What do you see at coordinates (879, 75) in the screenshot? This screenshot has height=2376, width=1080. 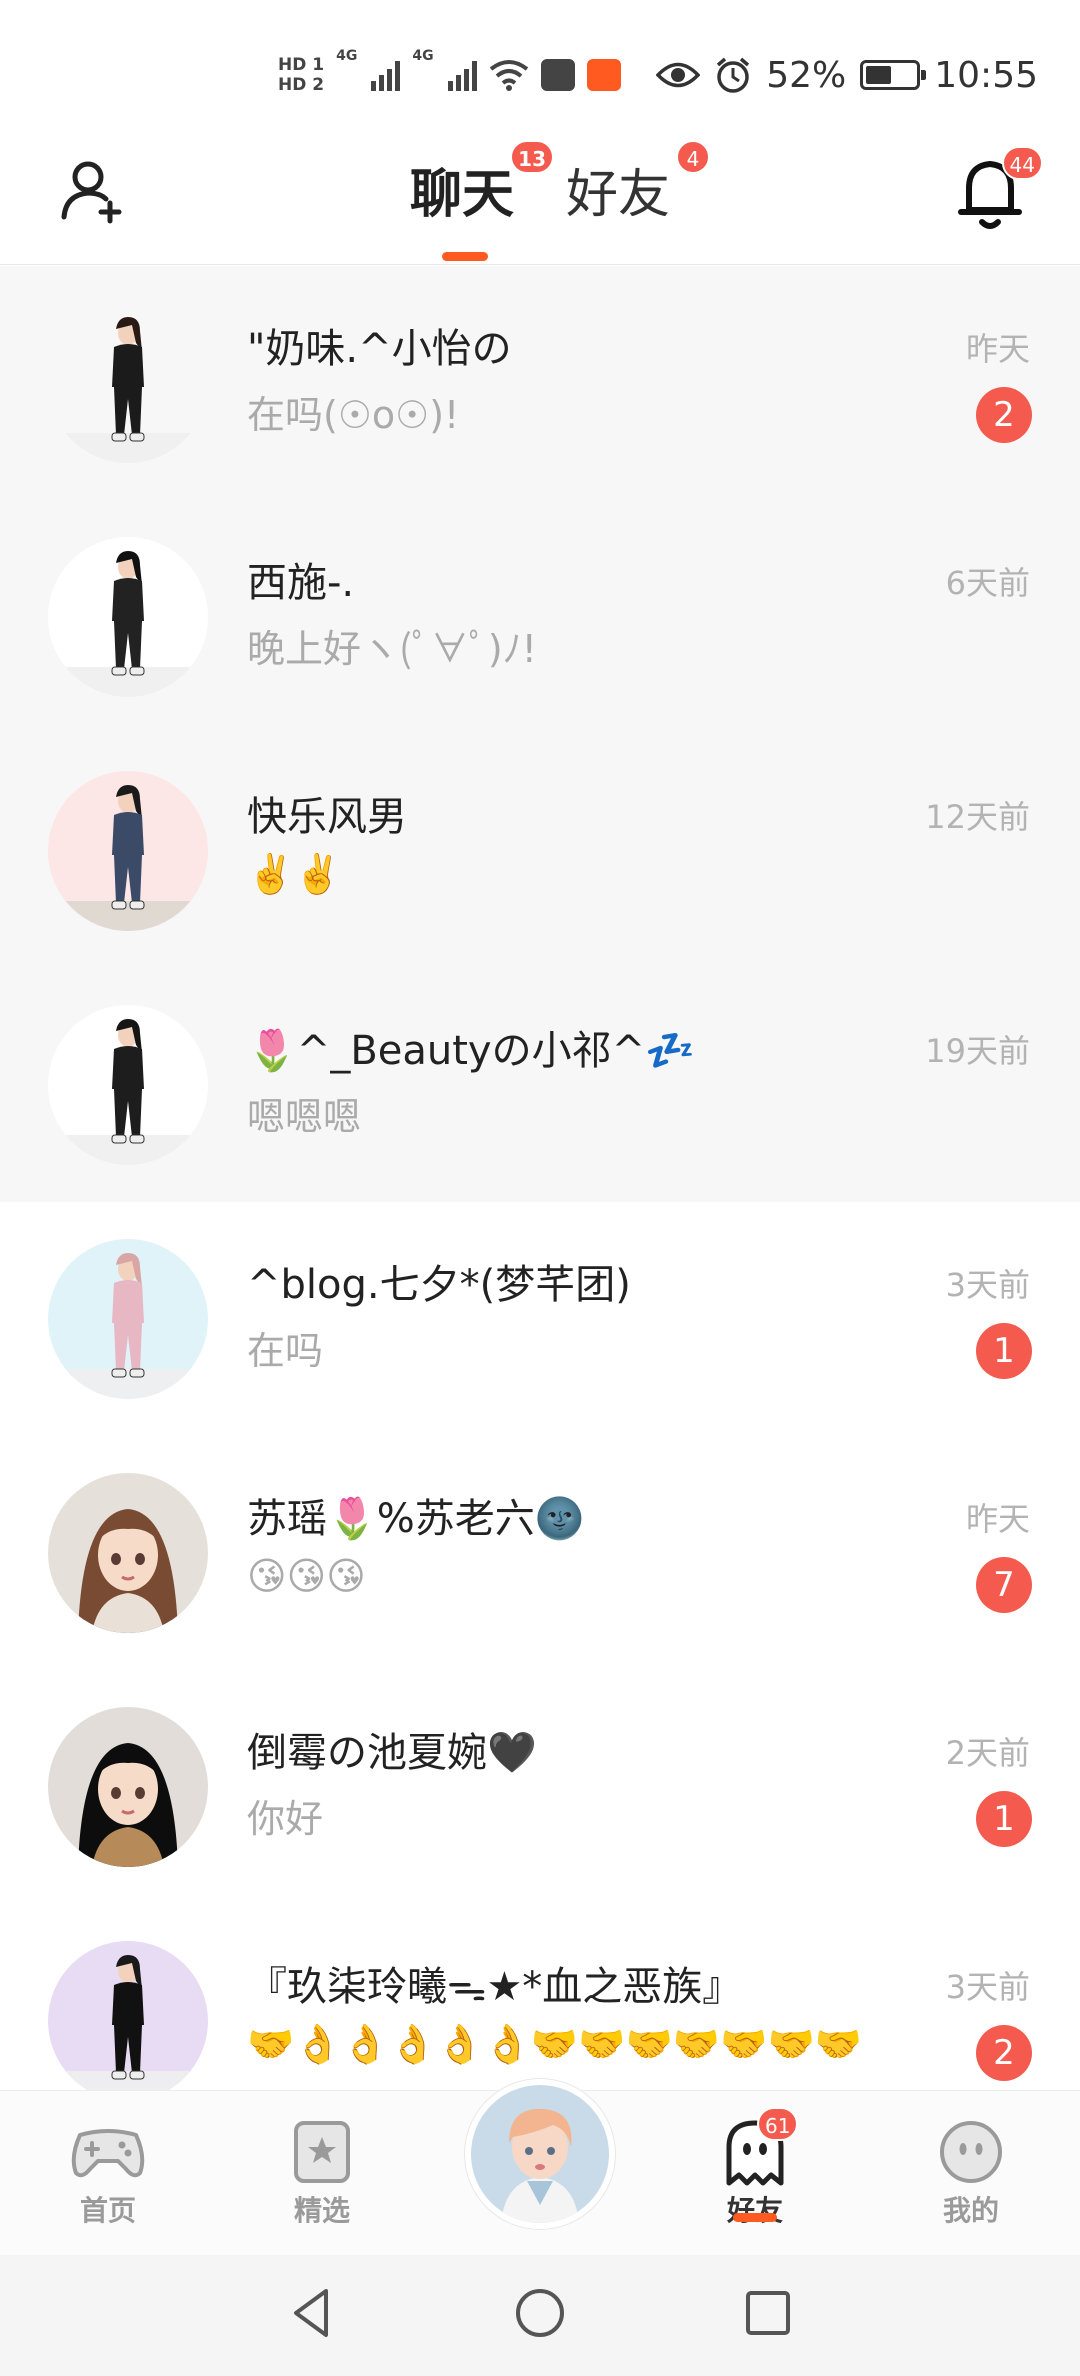 I see `battery-fill` at bounding box center [879, 75].